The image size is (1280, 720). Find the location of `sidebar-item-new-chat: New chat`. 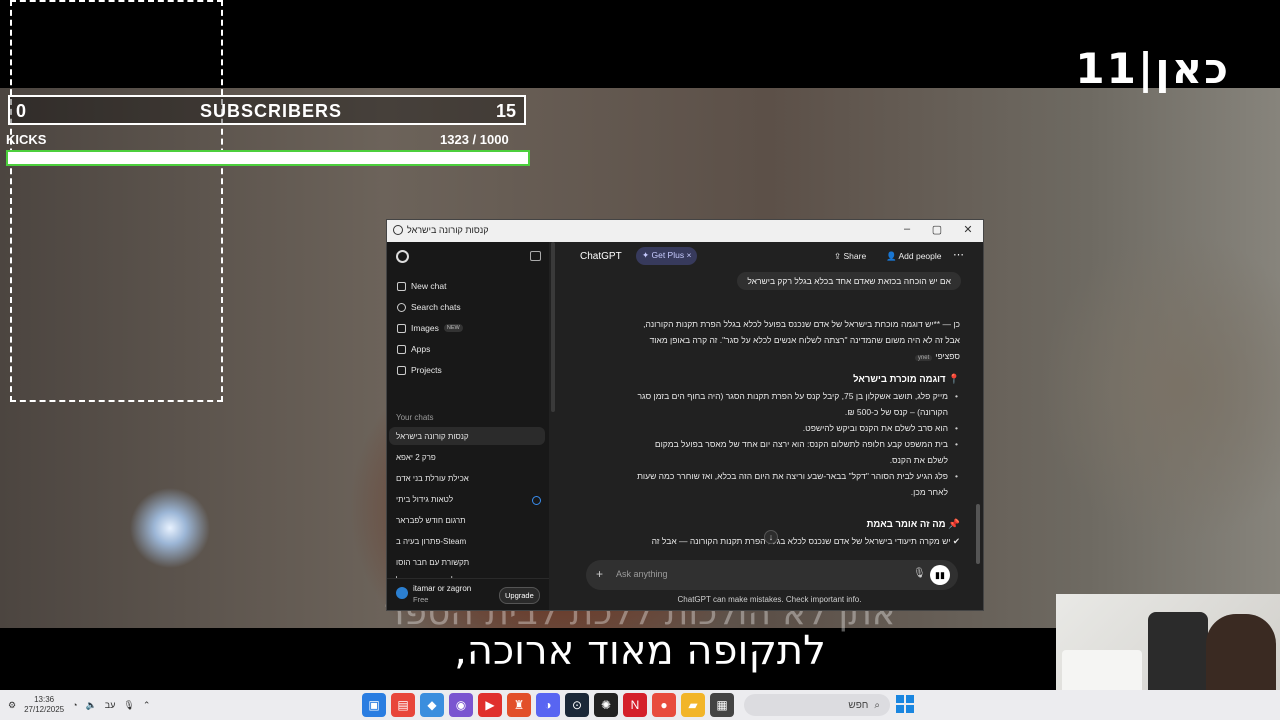

sidebar-item-new-chat: New chat is located at coordinates (421, 286).